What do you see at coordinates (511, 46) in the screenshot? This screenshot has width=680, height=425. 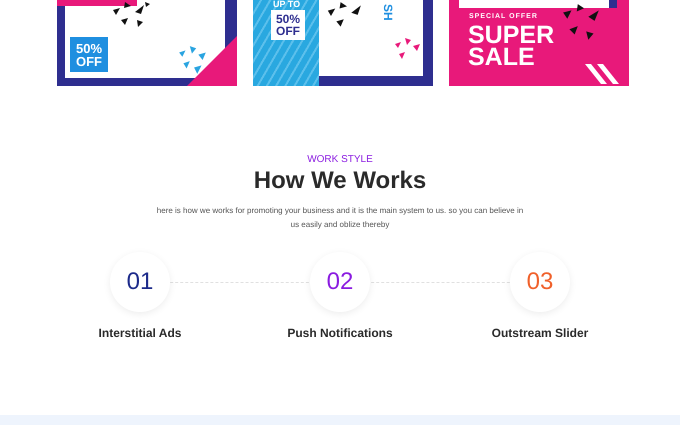 I see `banner-headline: SUPER SALE` at bounding box center [511, 46].